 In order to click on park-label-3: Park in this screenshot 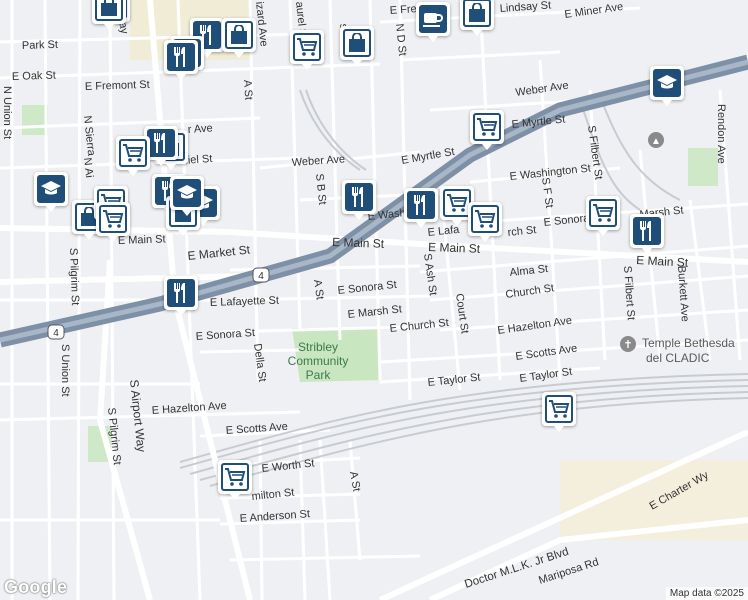, I will do `click(319, 375)`.